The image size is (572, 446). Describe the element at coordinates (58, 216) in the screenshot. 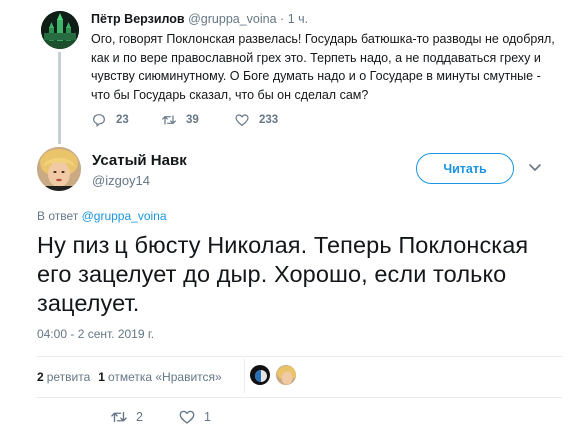

I see `reply-to-label: В ответ` at that location.